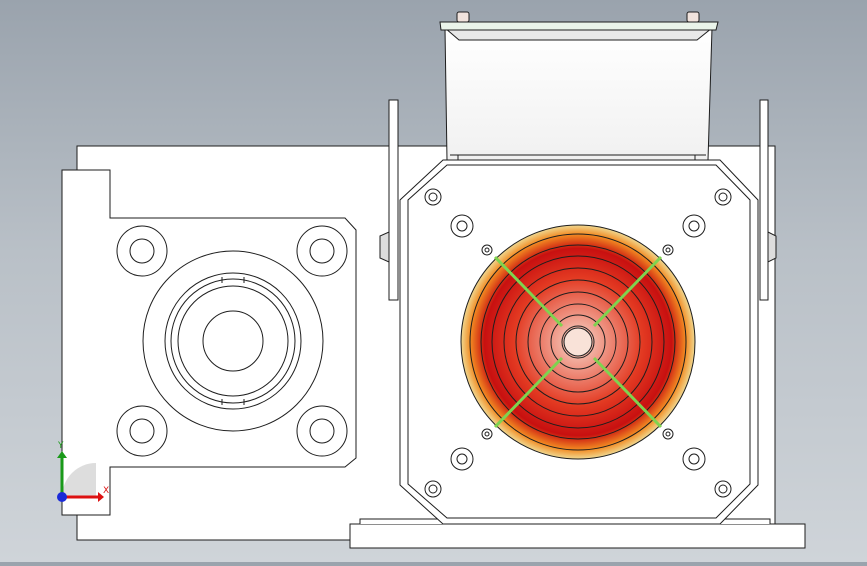 The width and height of the screenshot is (867, 566). Describe the element at coordinates (322, 251) in the screenshot. I see `flange-bolt-top-right` at that location.